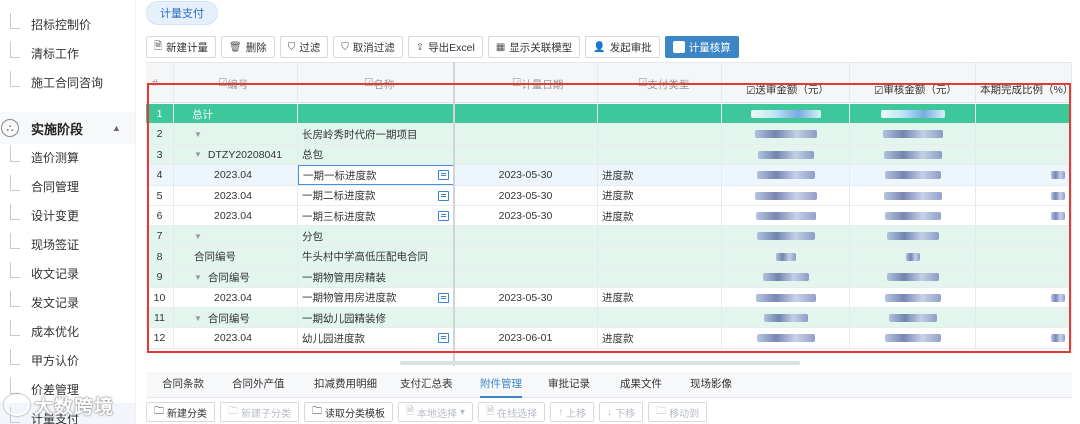 Image resolution: width=1080 pixels, height=424 pixels. What do you see at coordinates (67, 215) in the screenshot?
I see `sidebar-item-design-change: 设计变更` at bounding box center [67, 215].